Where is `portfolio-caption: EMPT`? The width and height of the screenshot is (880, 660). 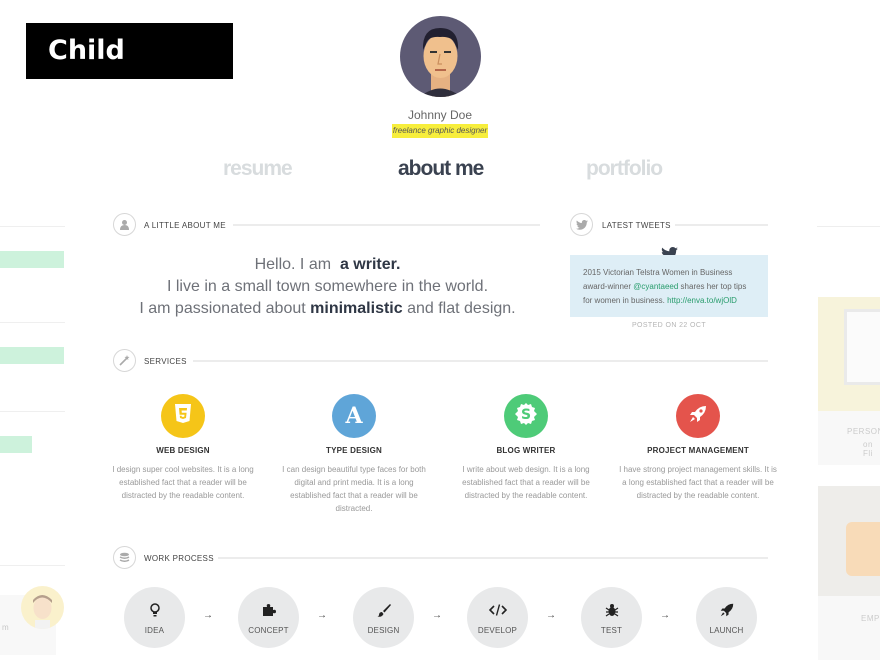
portfolio-caption: EMPT is located at coordinates (870, 618).